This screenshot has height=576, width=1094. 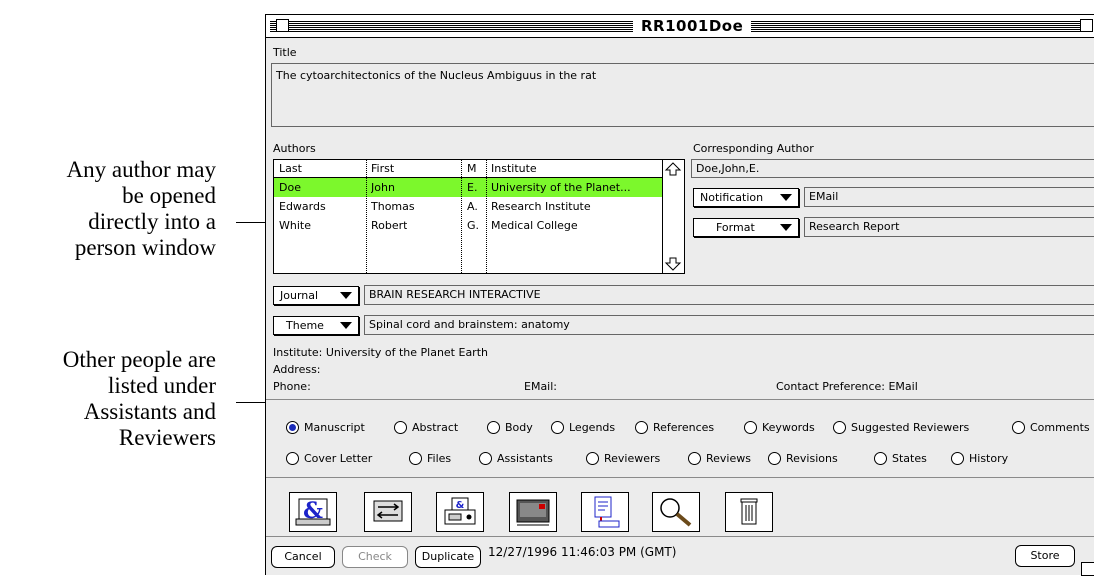 I want to click on radio-label: Legends, so click(x=592, y=427).